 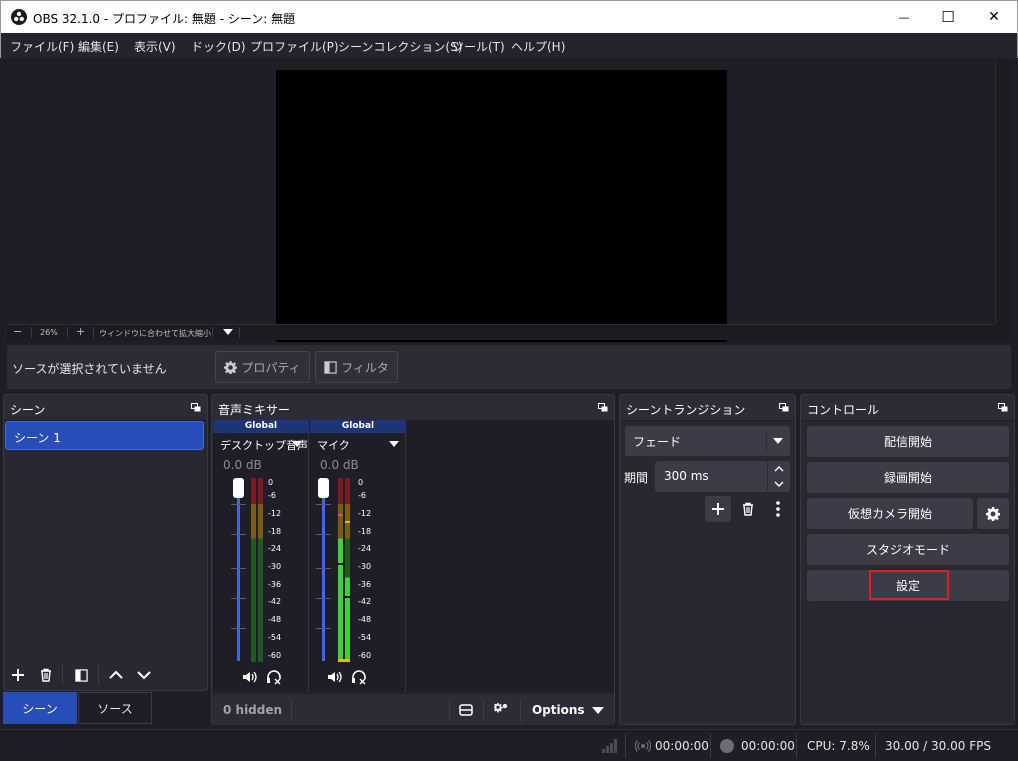 What do you see at coordinates (155, 46) in the screenshot?
I see `menu-view: 表示(V)` at bounding box center [155, 46].